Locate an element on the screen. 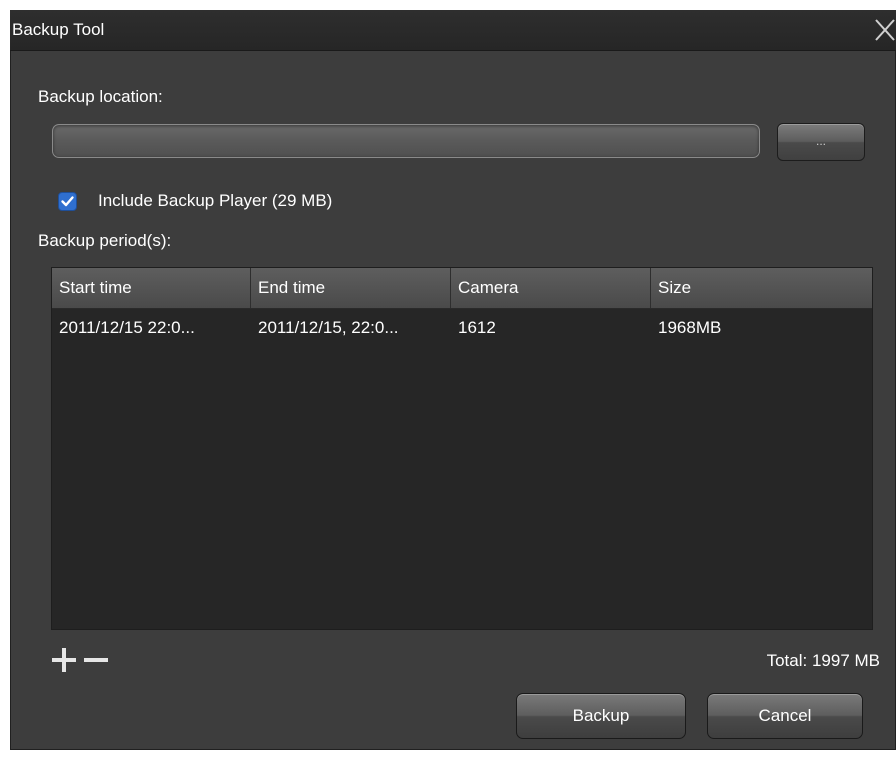  title-bar: Backup Tool is located at coordinates (453, 30).